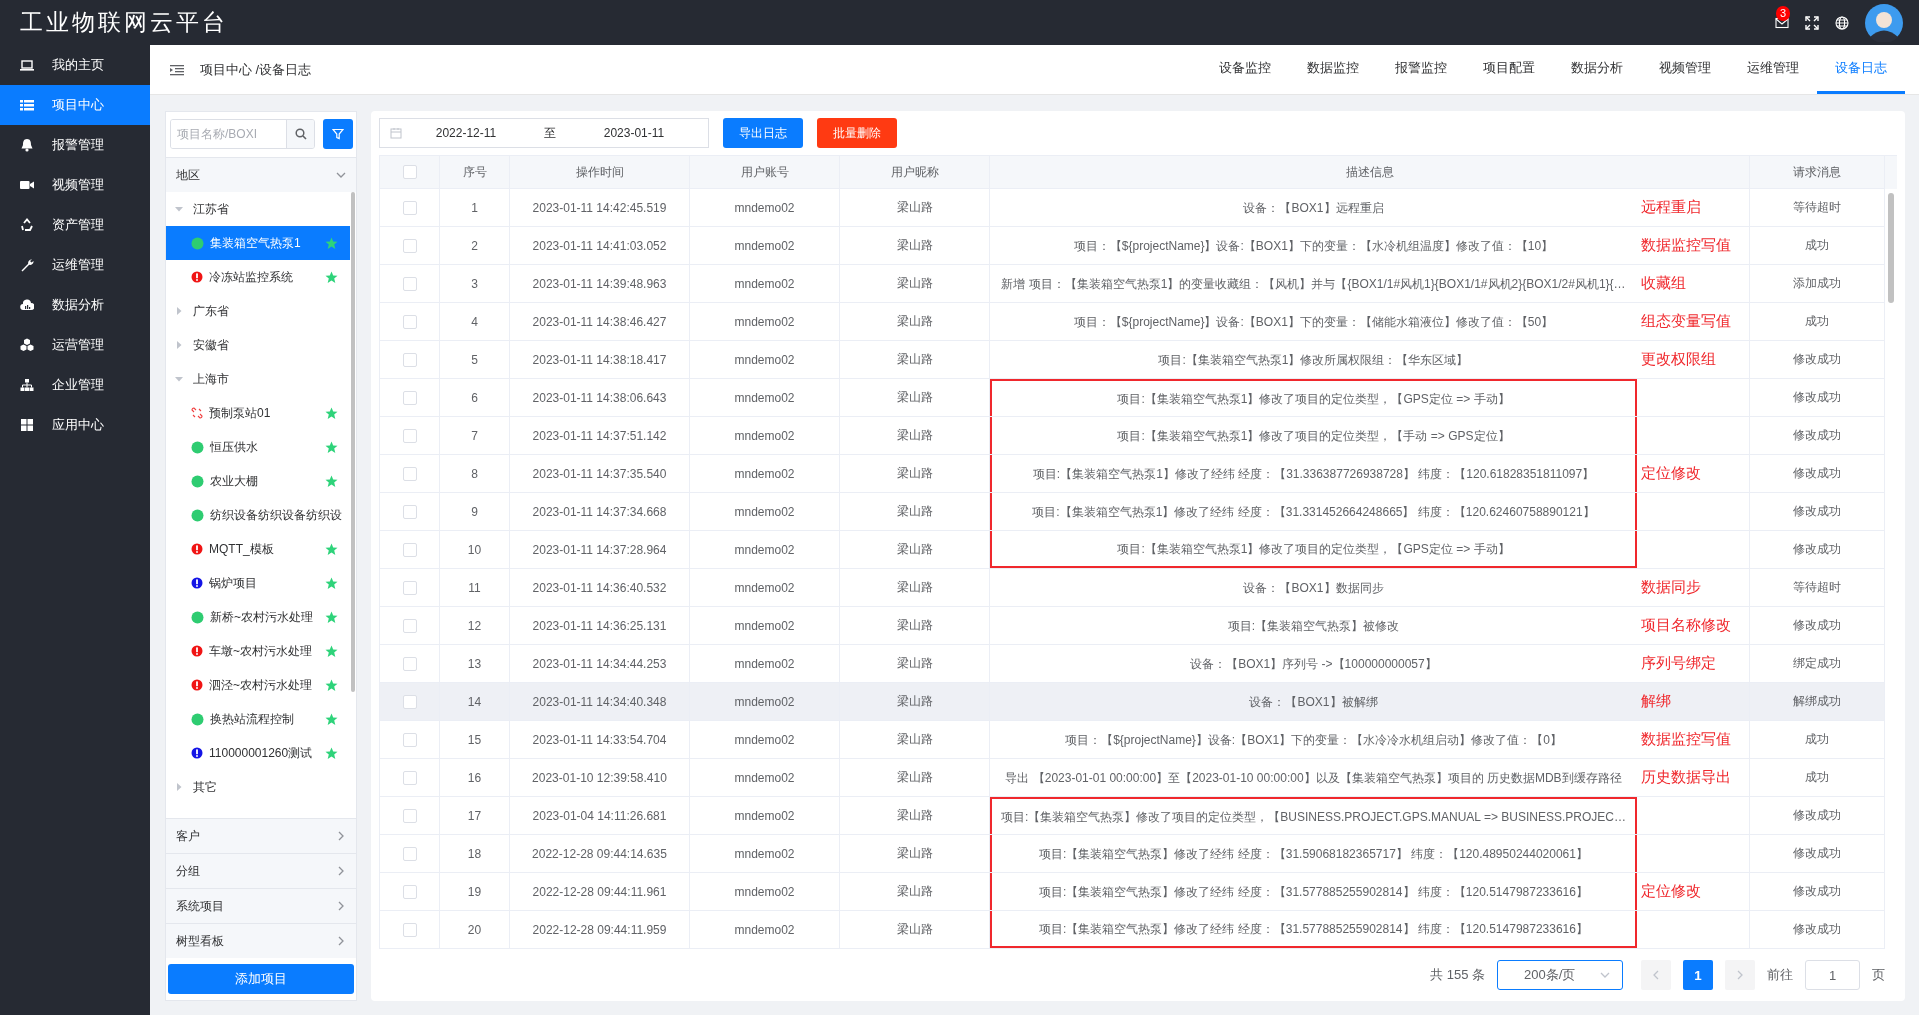  Describe the element at coordinates (258, 447) in the screenshot. I see `tree-item: 恒压供水` at that location.